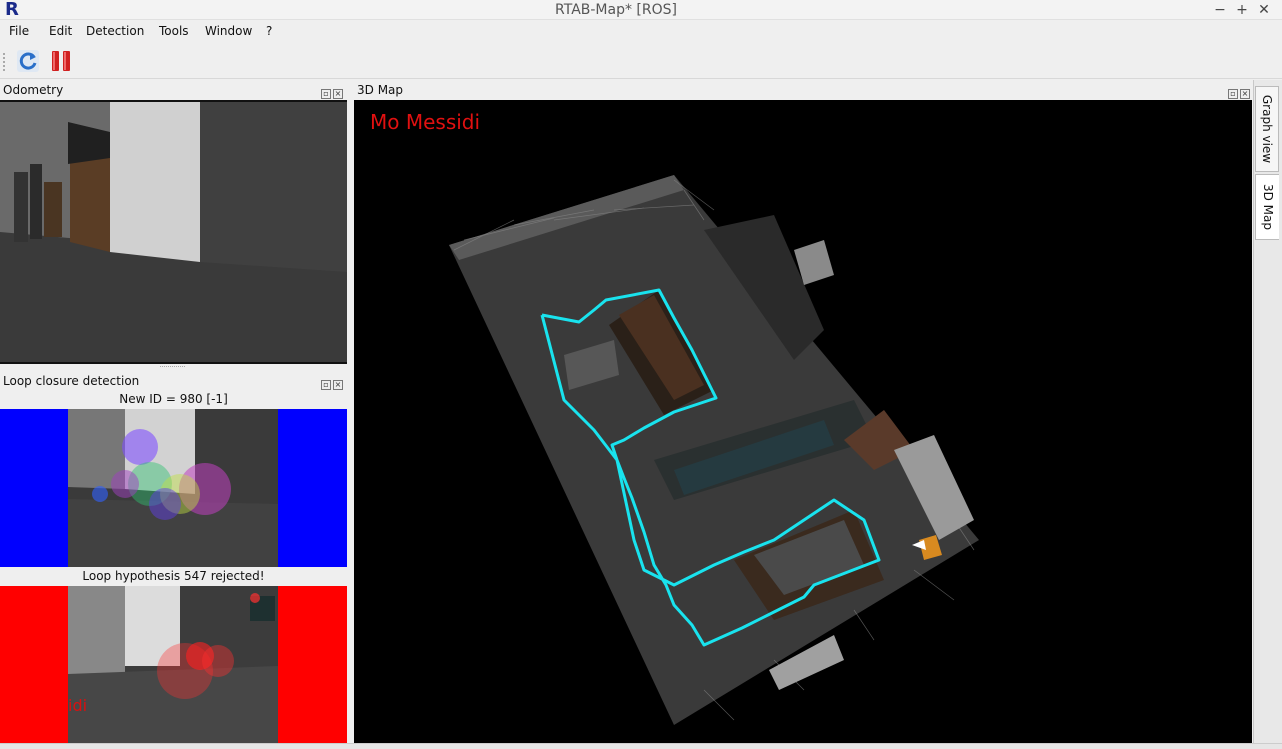  I want to click on loop-closure-dock-buttons: ▫ ×, so click(331, 383).